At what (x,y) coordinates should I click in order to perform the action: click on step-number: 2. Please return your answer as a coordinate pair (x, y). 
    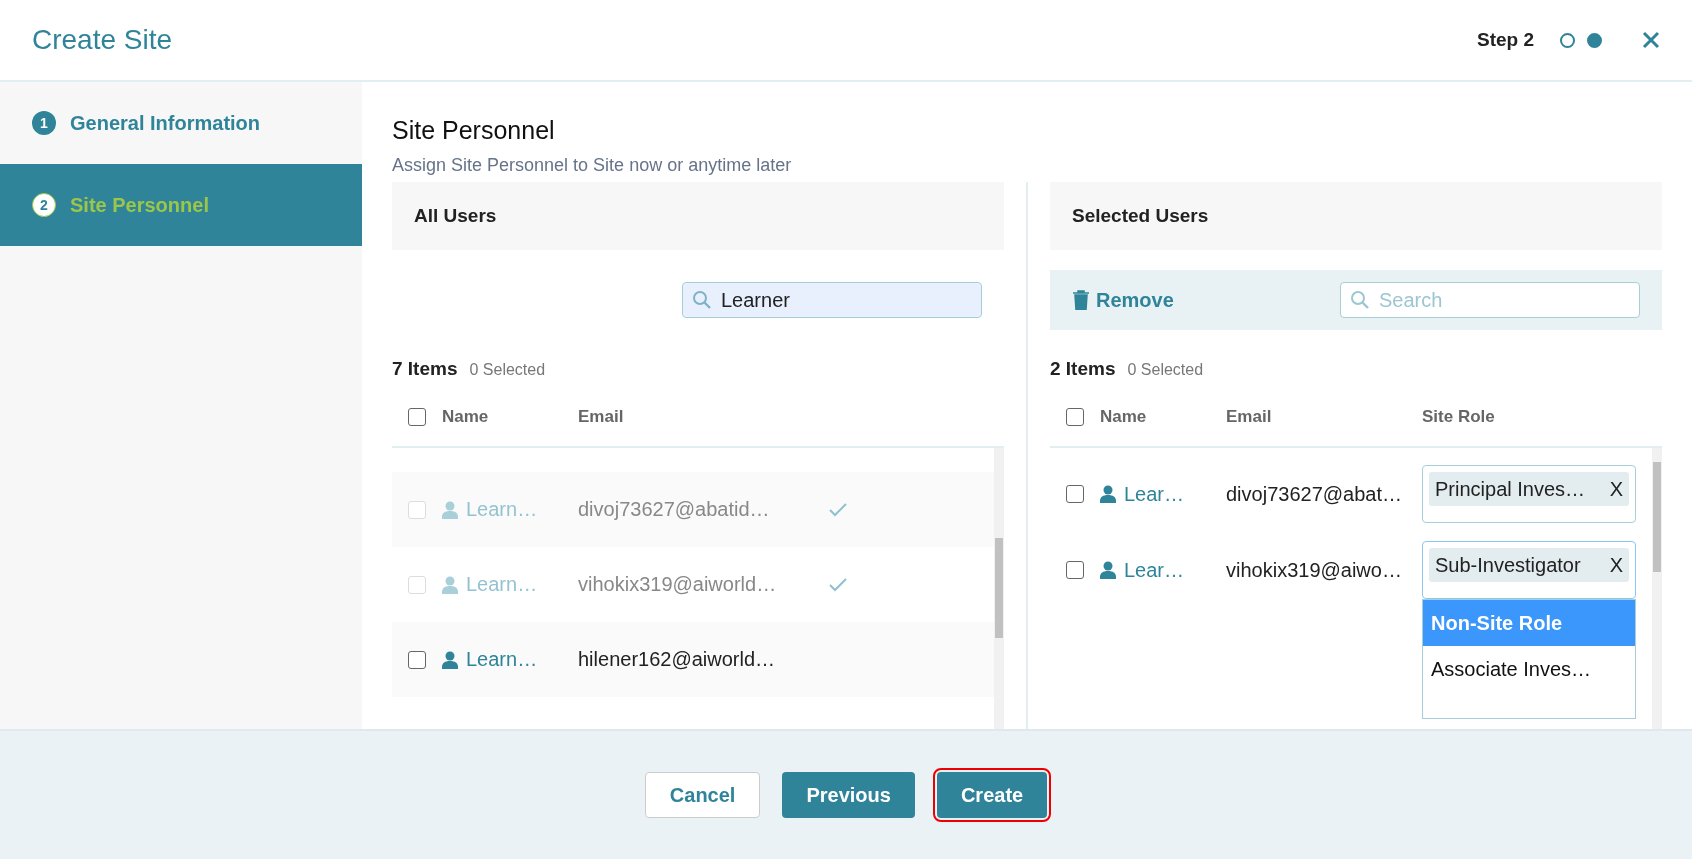
    Looking at the image, I should click on (44, 205).